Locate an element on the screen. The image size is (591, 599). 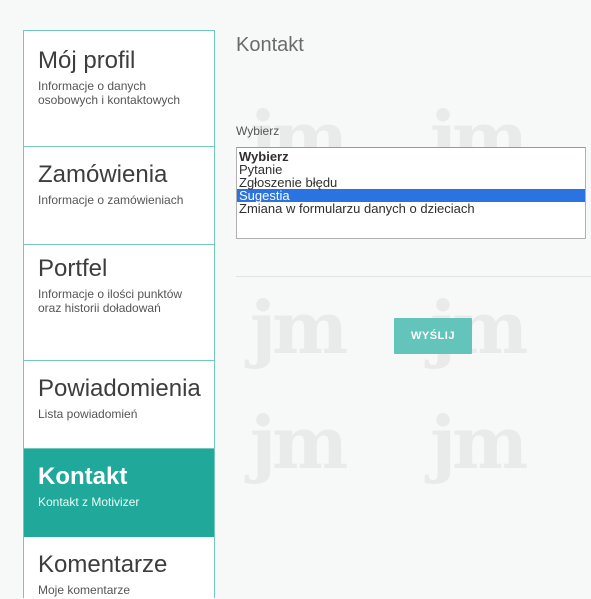
sidebar-item-title: Powiadomienia is located at coordinates (119, 388).